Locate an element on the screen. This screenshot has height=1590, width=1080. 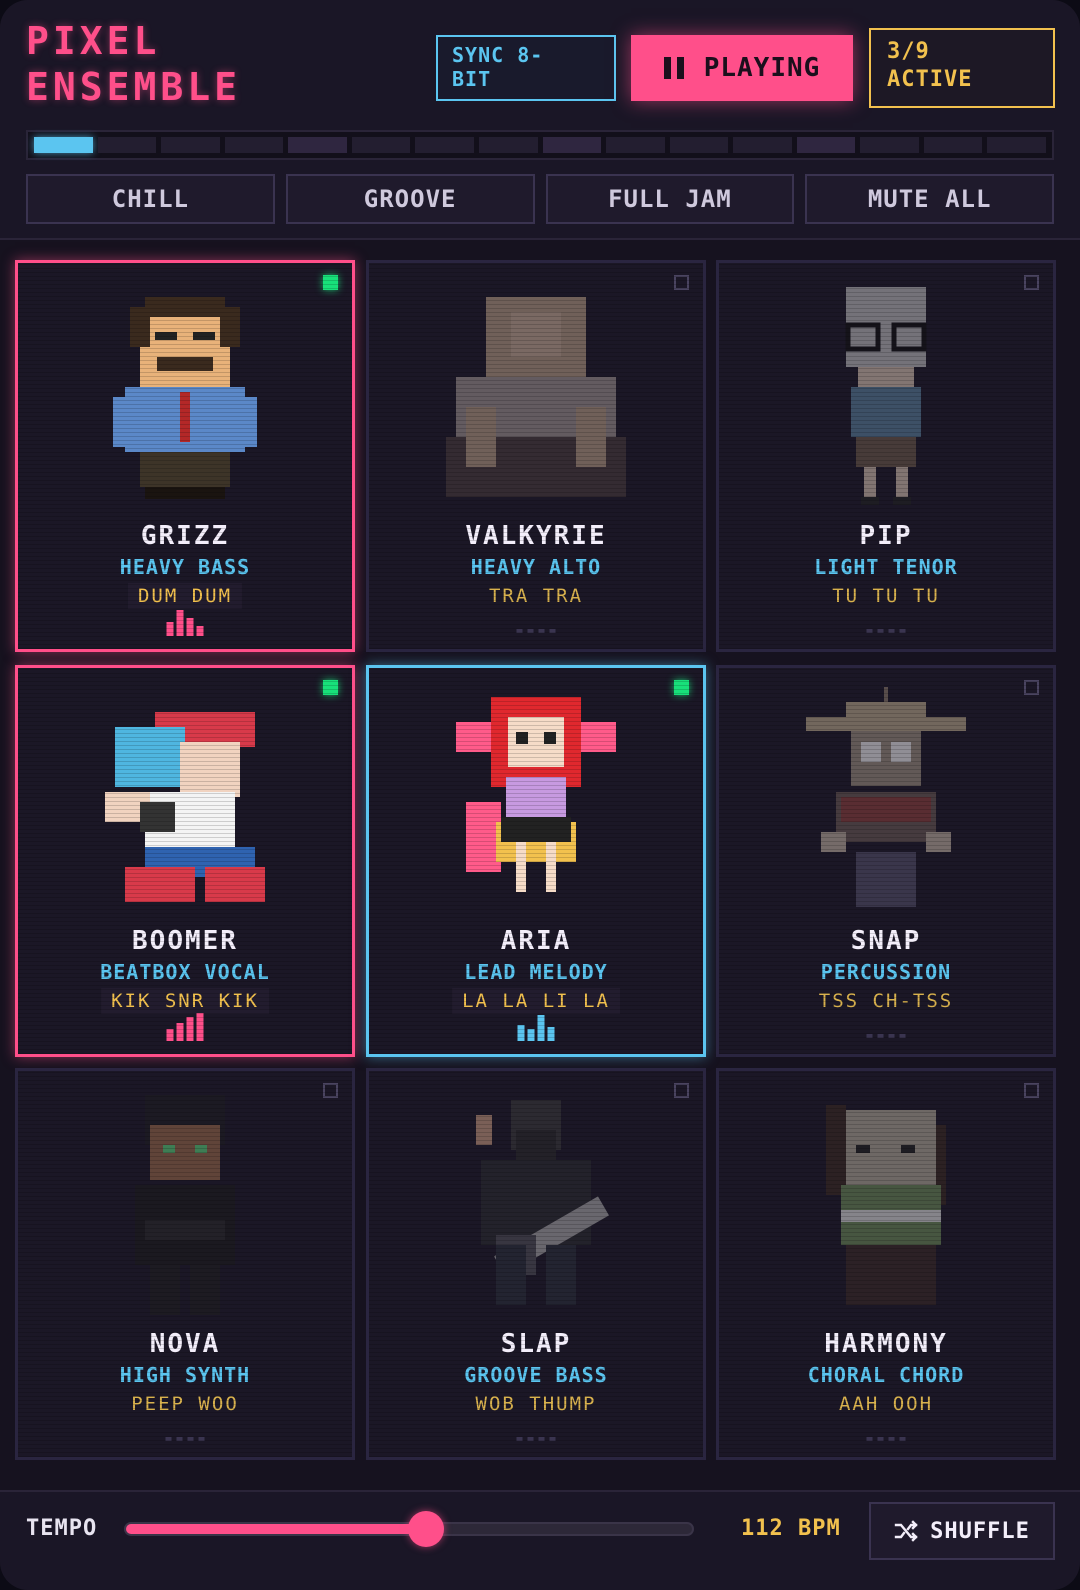
choir-creature-icon is located at coordinates (886, 1205).